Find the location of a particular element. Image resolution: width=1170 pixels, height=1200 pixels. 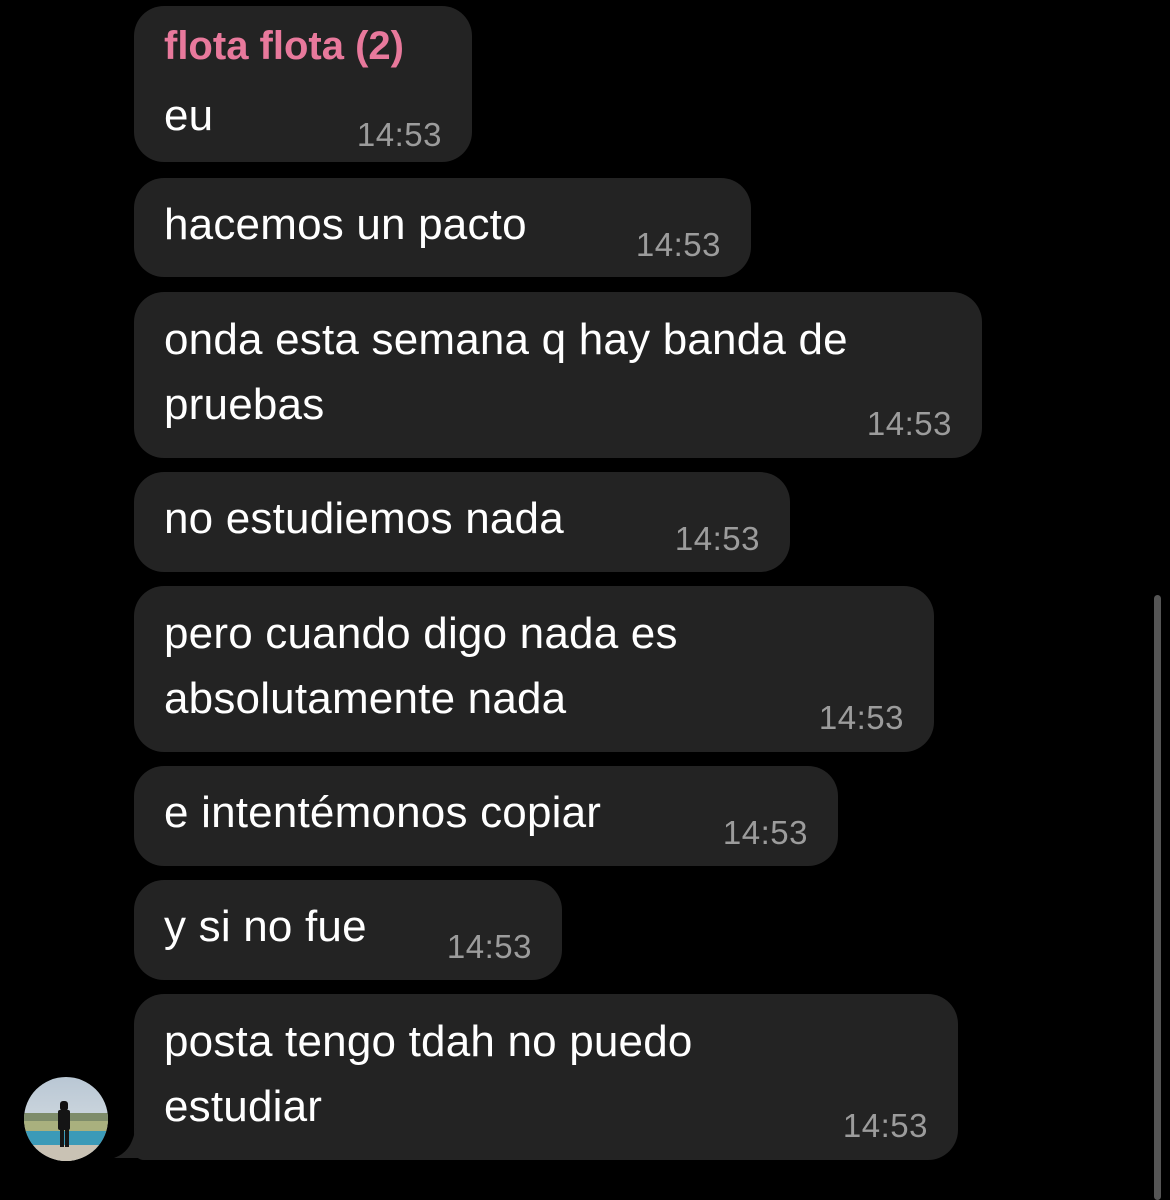

message-text: onda esta semana q hay banda de is located at coordinates (506, 339).